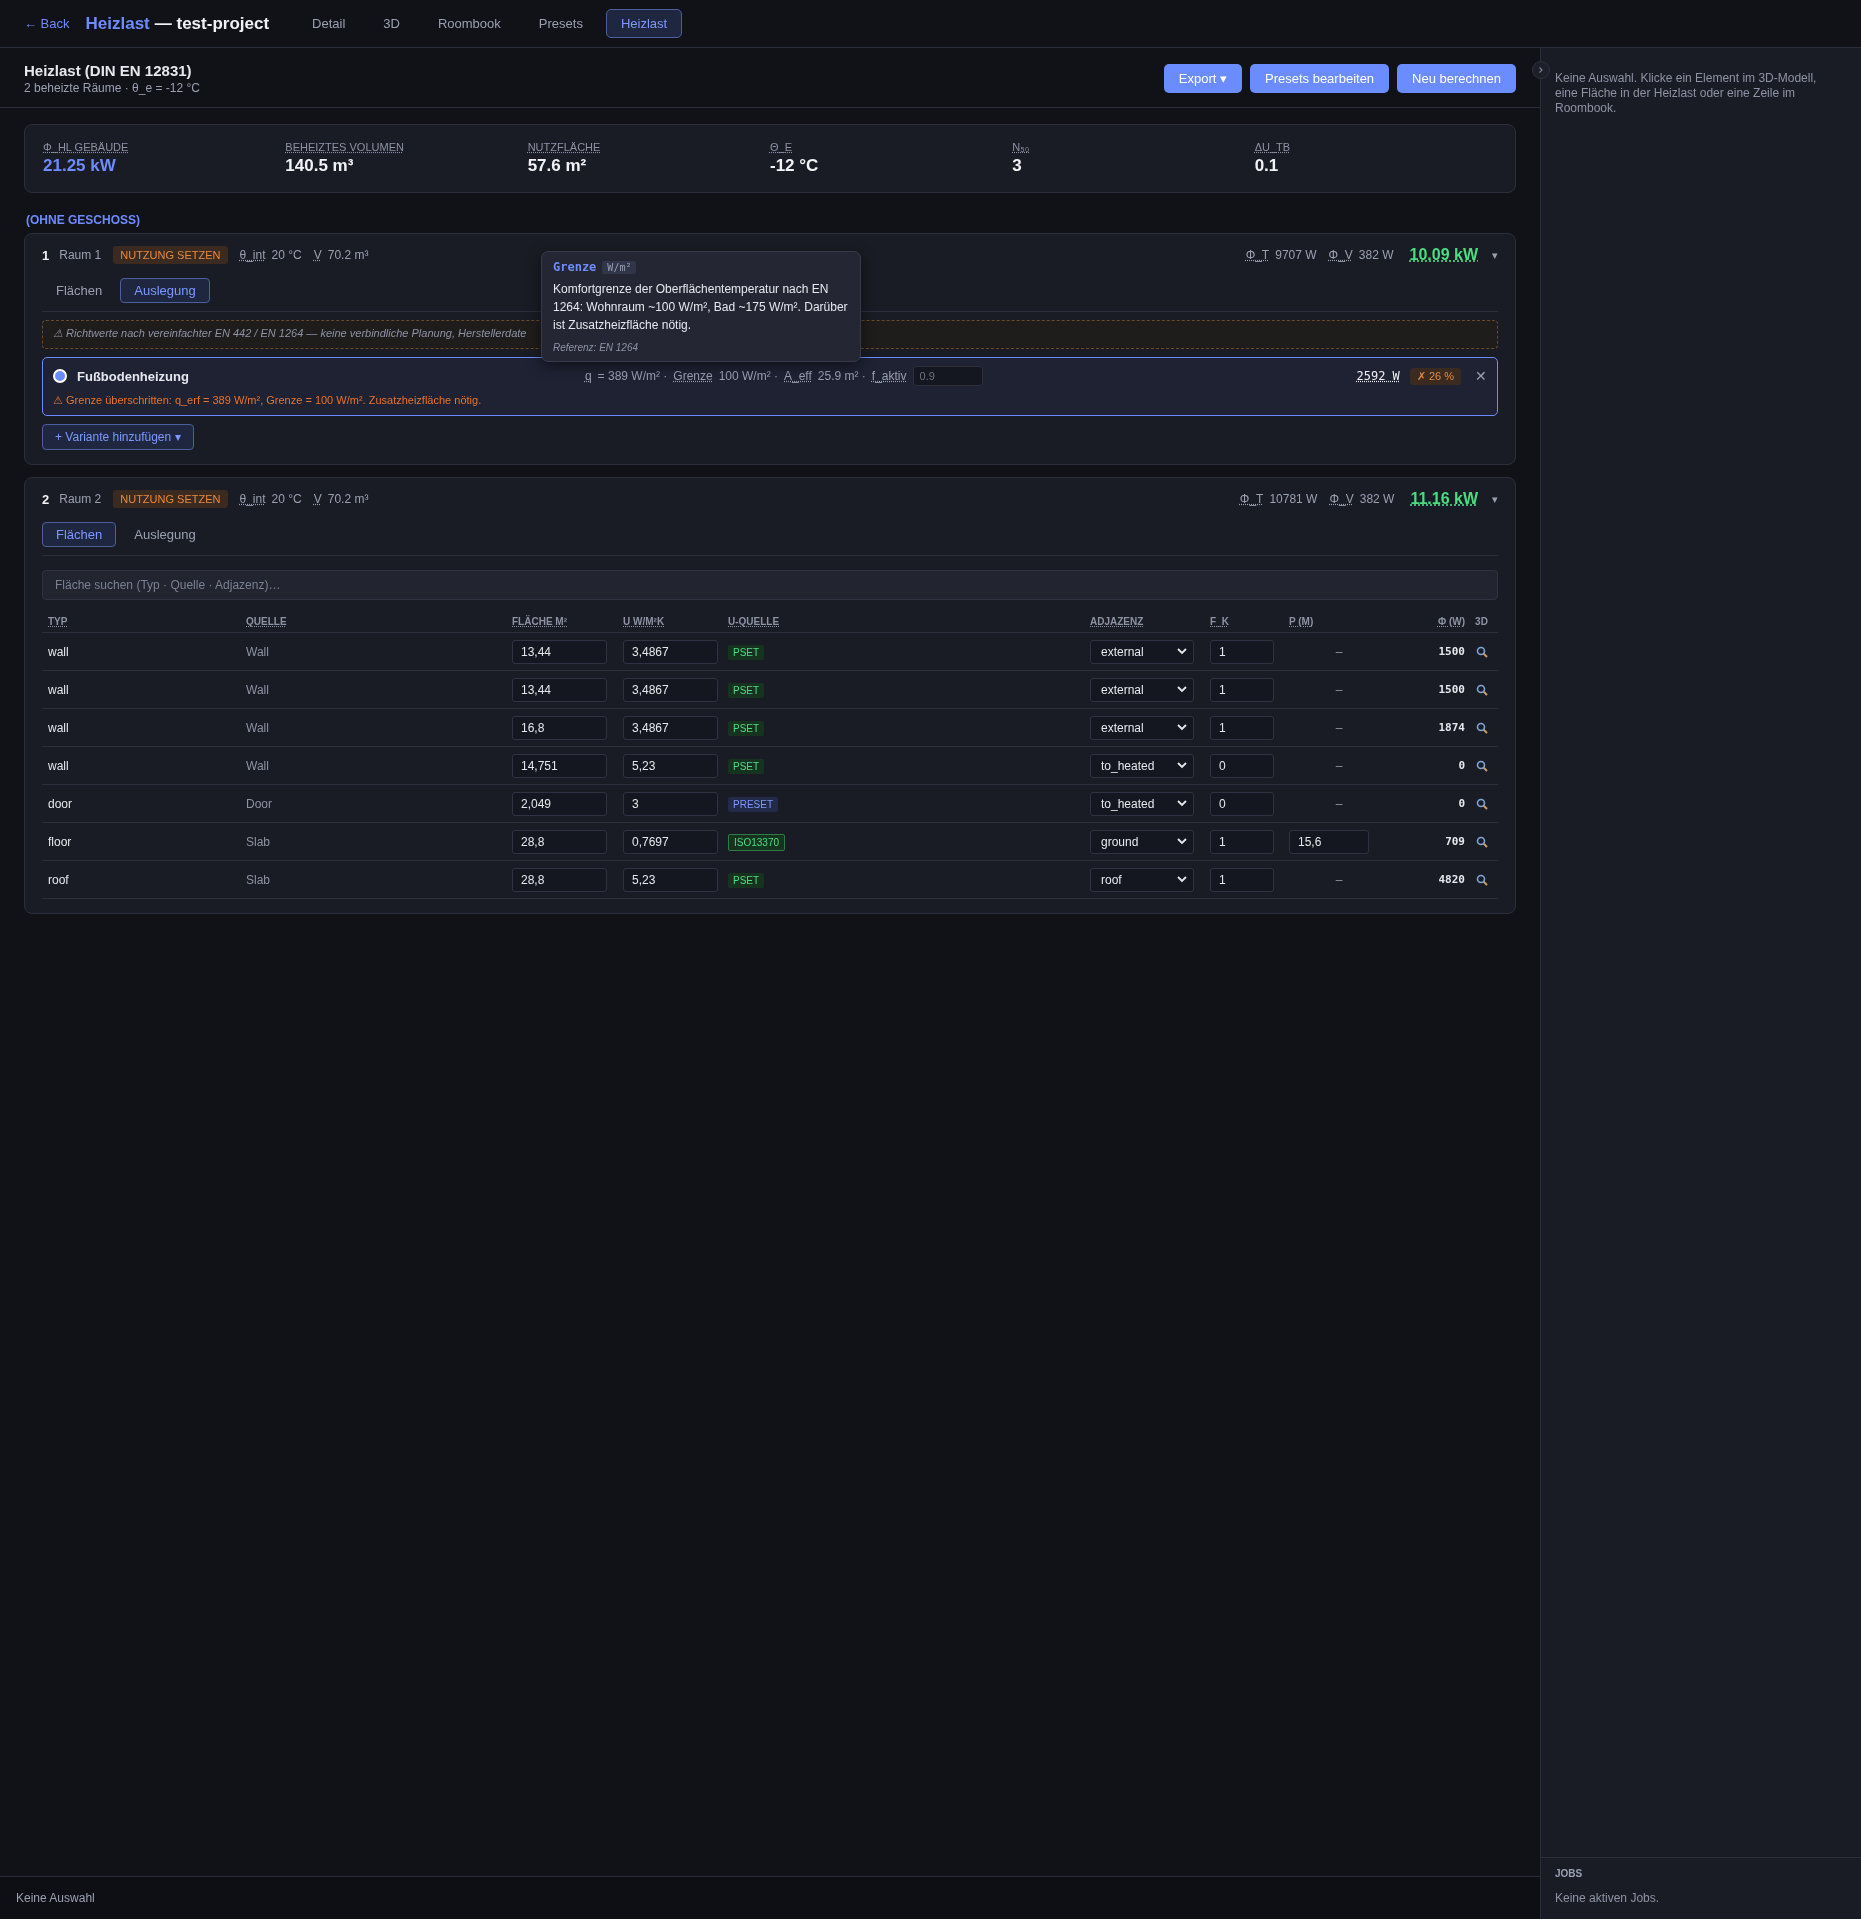 The width and height of the screenshot is (1861, 1919). Describe the element at coordinates (560, 23) in the screenshot. I see `nav-tab: Presets` at that location.